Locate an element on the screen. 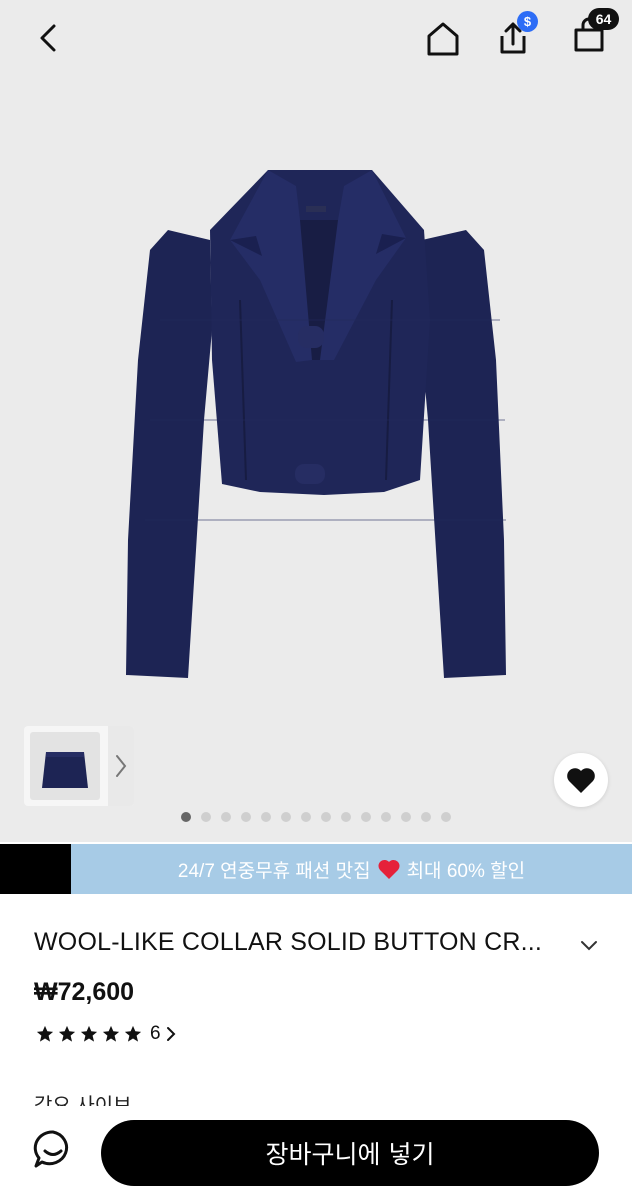 The width and height of the screenshot is (632, 1200). home-icon is located at coordinates (443, 39).